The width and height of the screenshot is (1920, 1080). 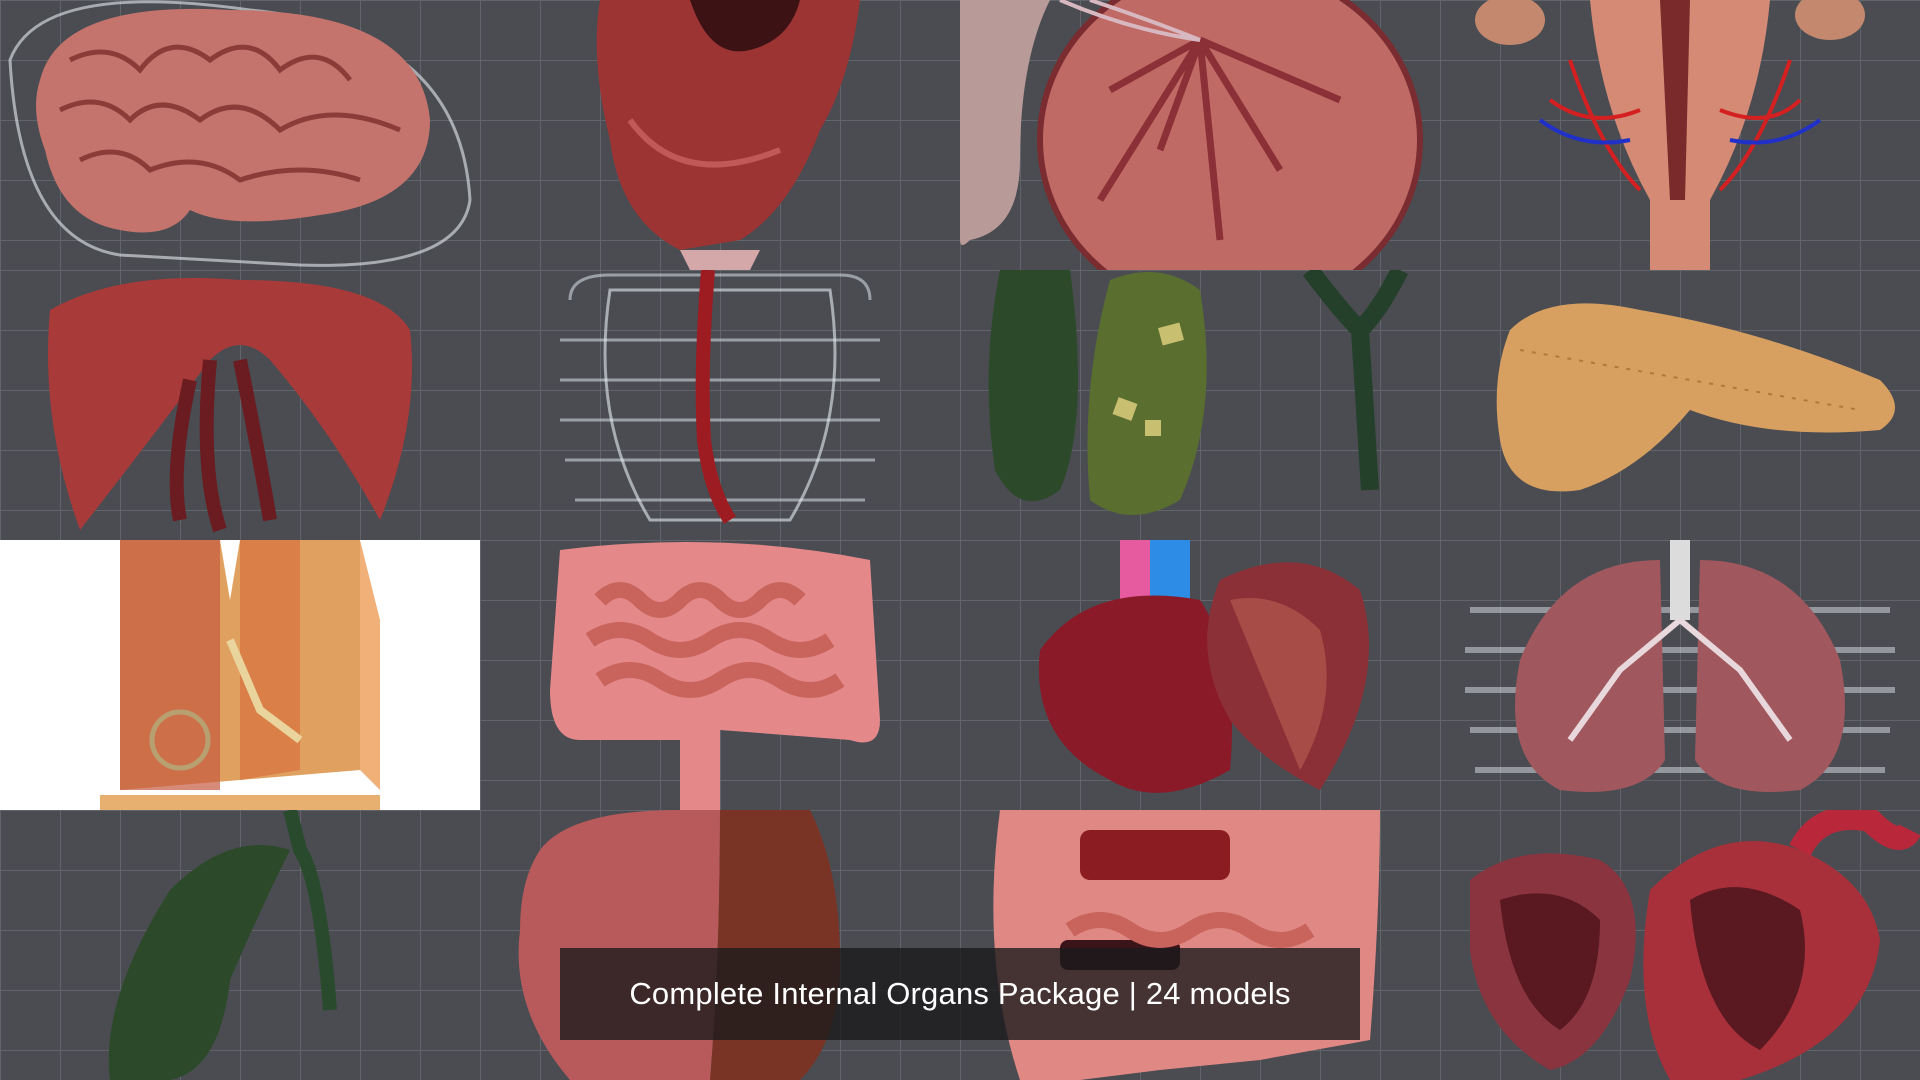 What do you see at coordinates (1200, 405) in the screenshot?
I see `gallbladder-stones-tile` at bounding box center [1200, 405].